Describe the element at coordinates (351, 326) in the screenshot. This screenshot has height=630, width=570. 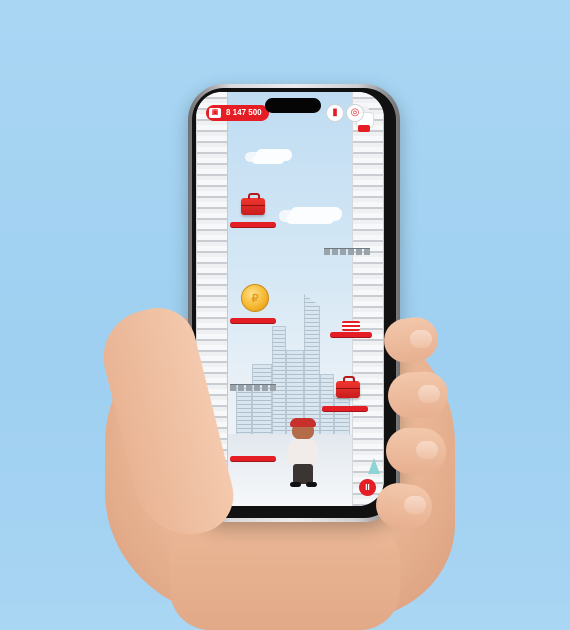
I see `spring-icon` at that location.